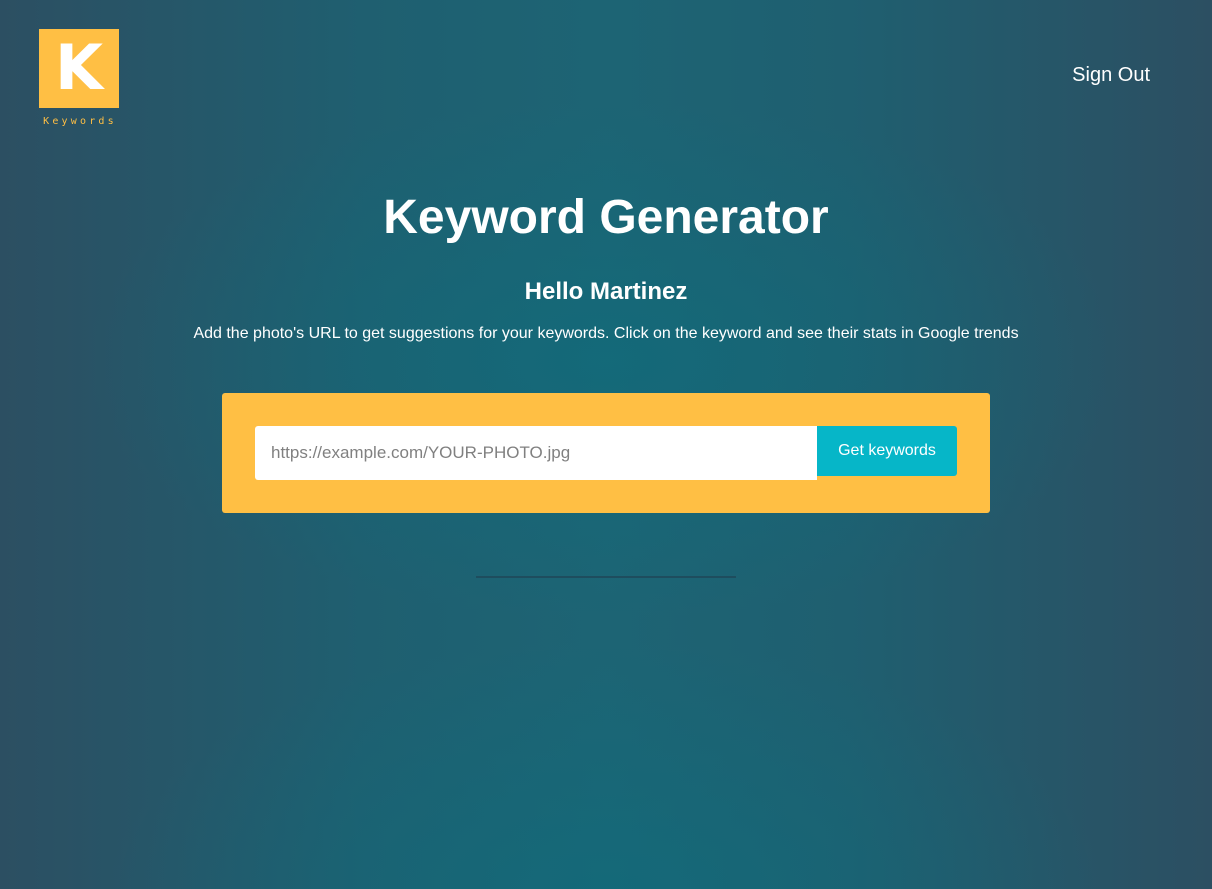 The image size is (1212, 889). I want to click on logo: K Keywords, so click(79, 78).